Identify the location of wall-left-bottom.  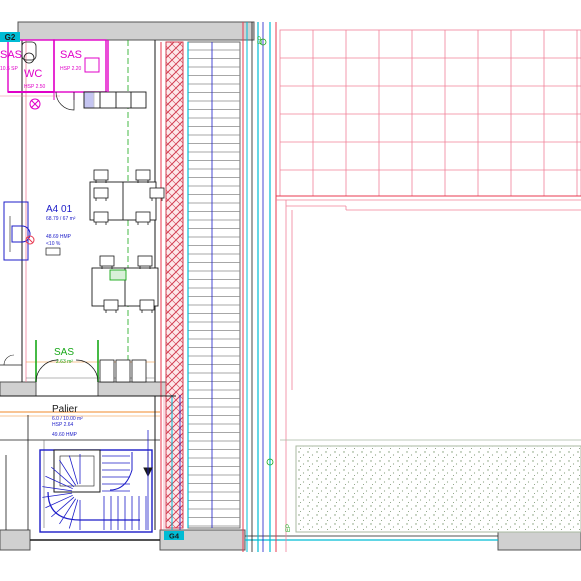
(15, 540).